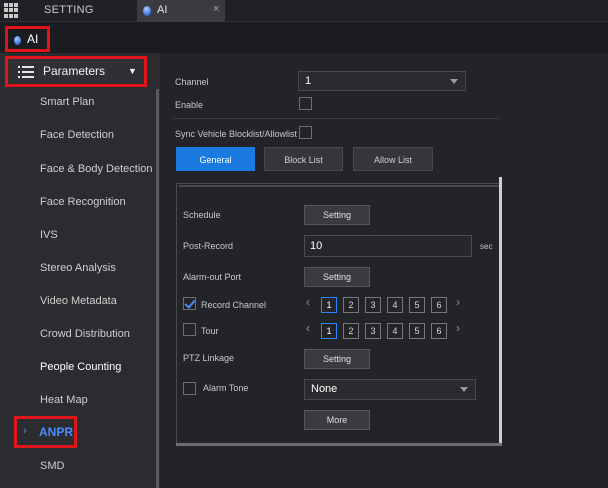 The image size is (608, 488). I want to click on enable-checkbox, so click(305, 103).